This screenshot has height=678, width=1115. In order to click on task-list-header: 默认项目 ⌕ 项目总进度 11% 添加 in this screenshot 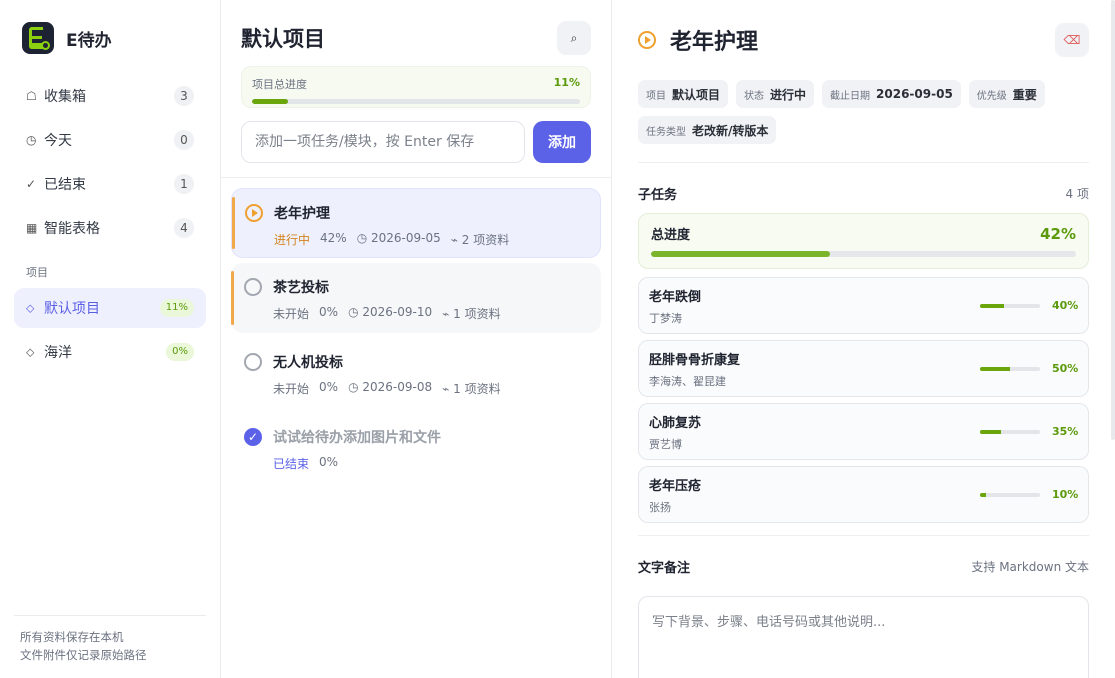, I will do `click(416, 89)`.